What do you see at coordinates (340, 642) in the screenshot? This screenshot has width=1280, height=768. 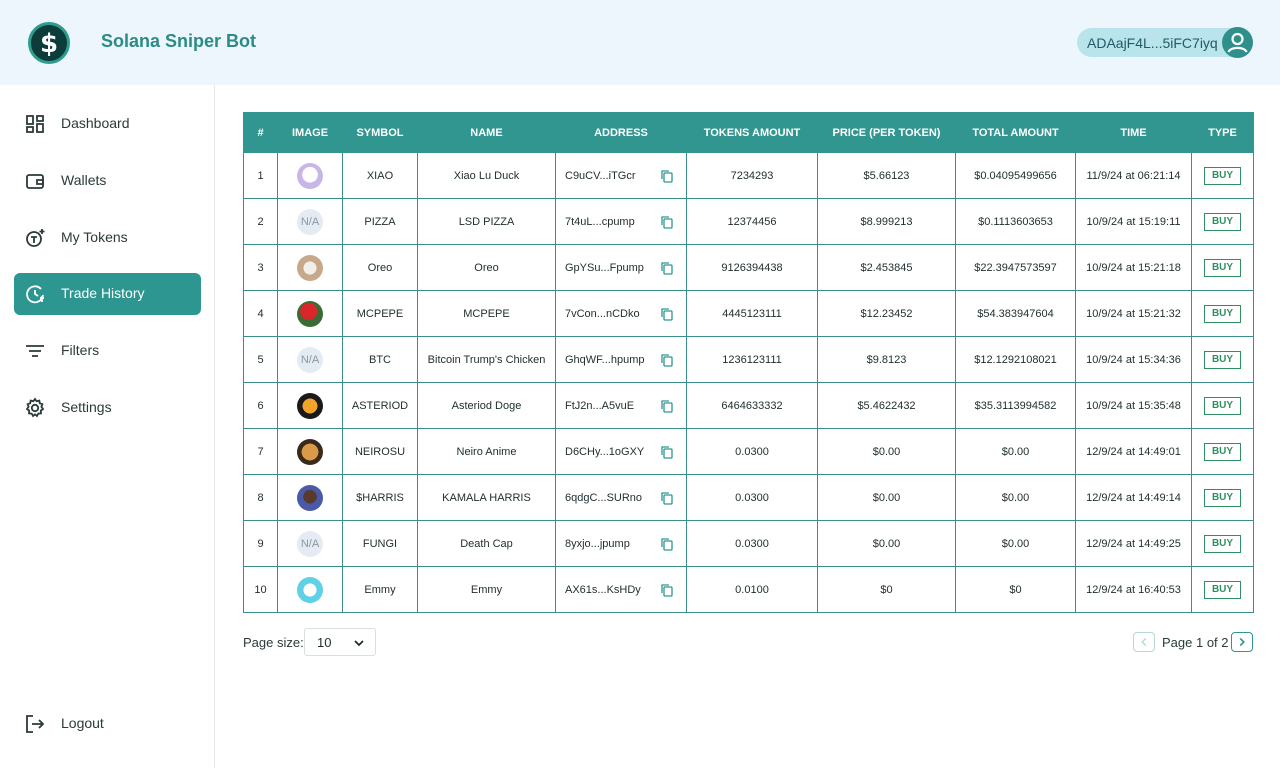 I see `page-size-select: 10` at bounding box center [340, 642].